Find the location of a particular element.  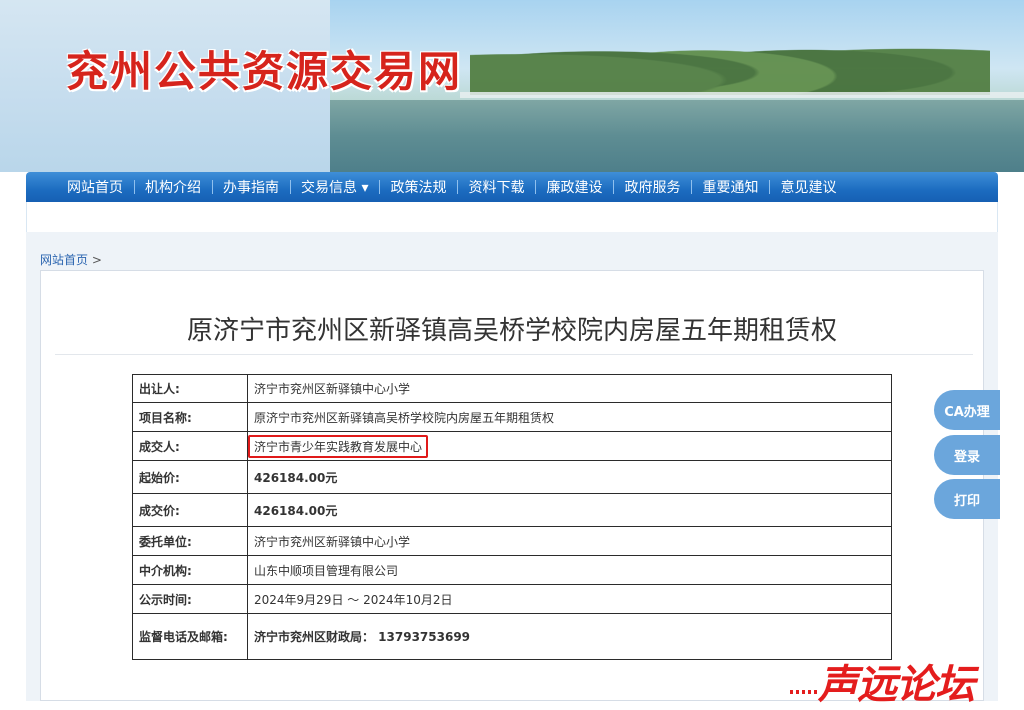

row-label-deal-price: 成交价: is located at coordinates (190, 510).